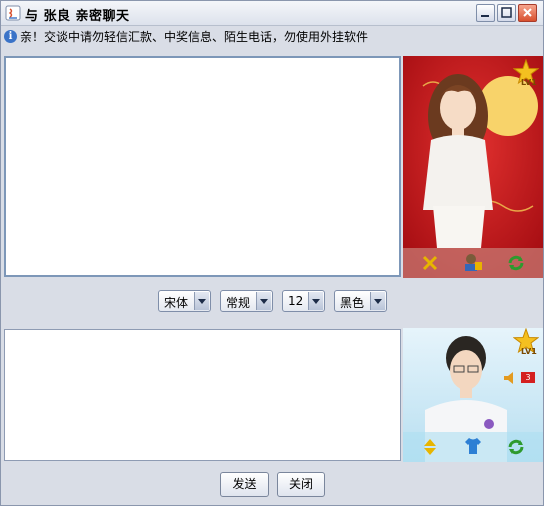  Describe the element at coordinates (10, 36) in the screenshot. I see `info-icon: i` at that location.